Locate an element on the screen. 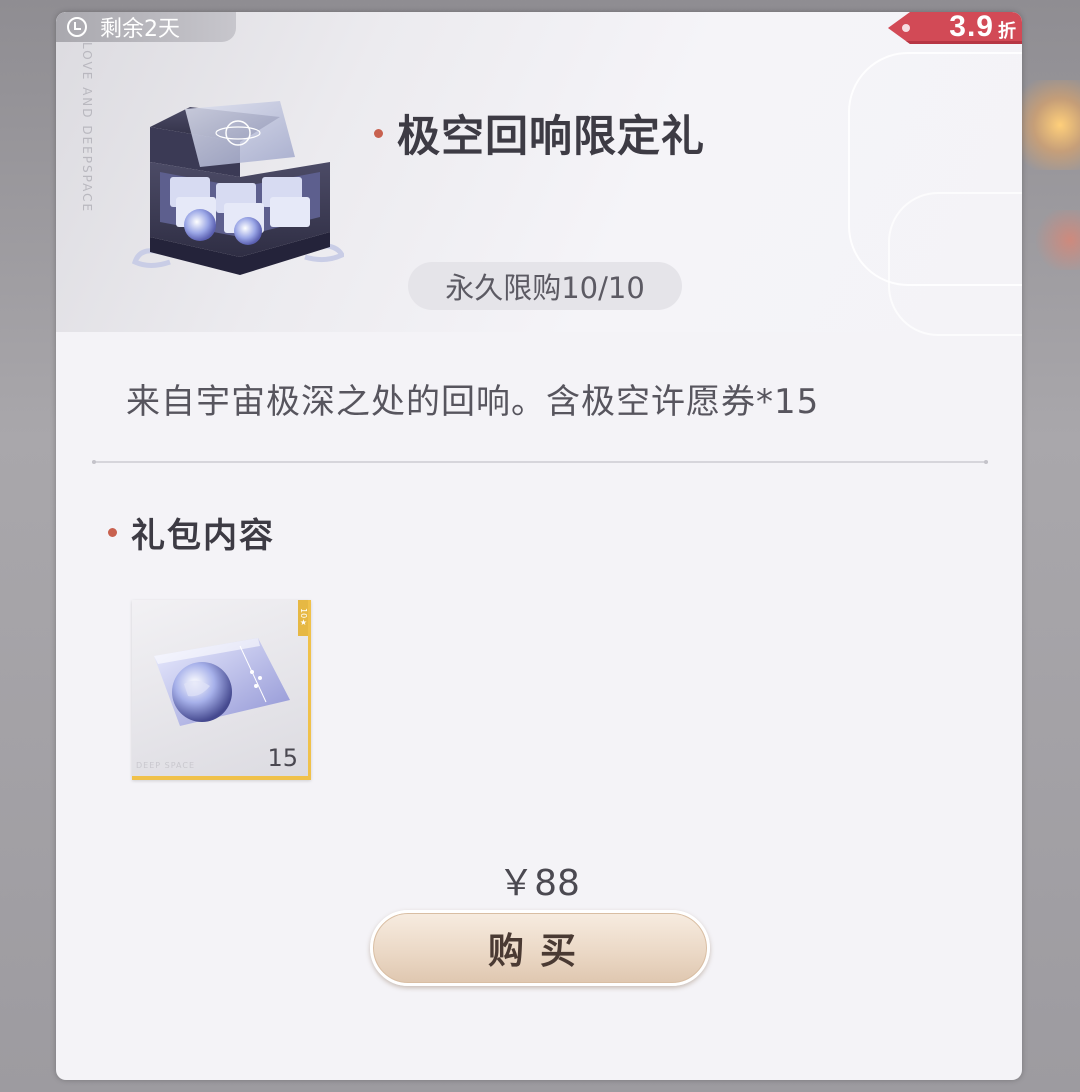 The image size is (1080, 1092). title-bullet is located at coordinates (378, 133).